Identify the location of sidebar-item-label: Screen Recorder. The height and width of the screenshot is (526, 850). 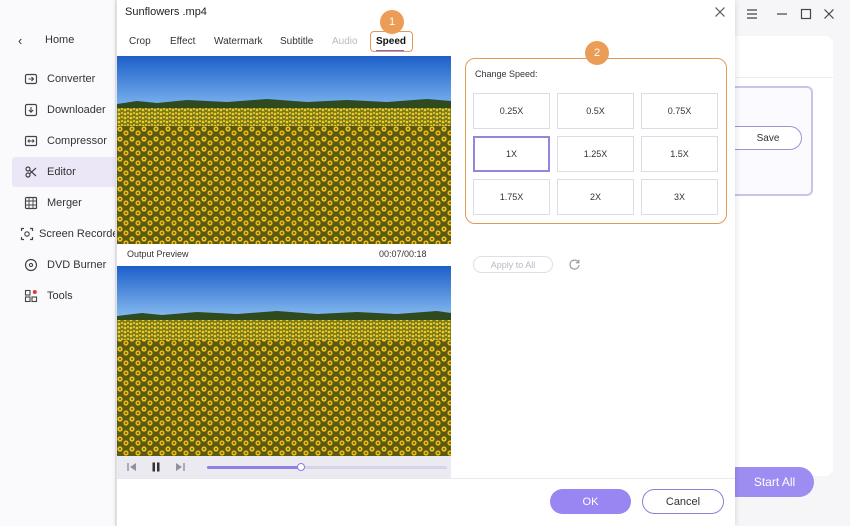
(77, 234).